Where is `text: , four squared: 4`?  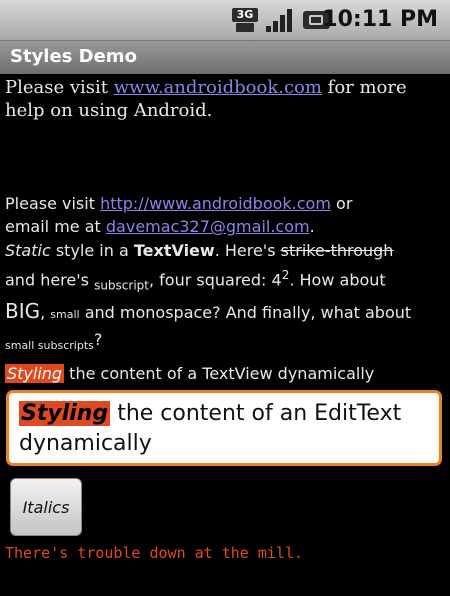
text: , four squared: 4 is located at coordinates (215, 280).